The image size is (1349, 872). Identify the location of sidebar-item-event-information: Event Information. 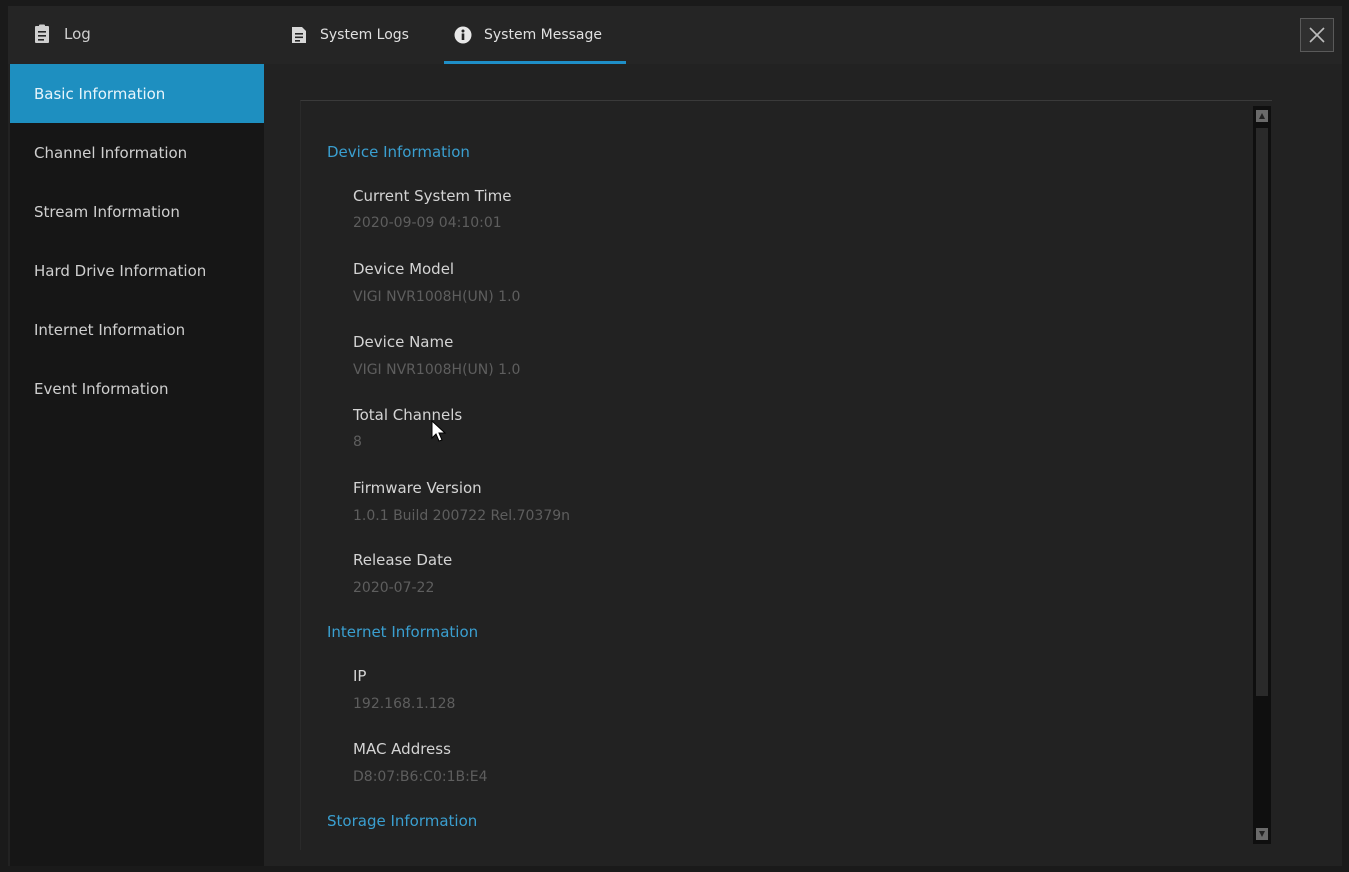
(137, 388).